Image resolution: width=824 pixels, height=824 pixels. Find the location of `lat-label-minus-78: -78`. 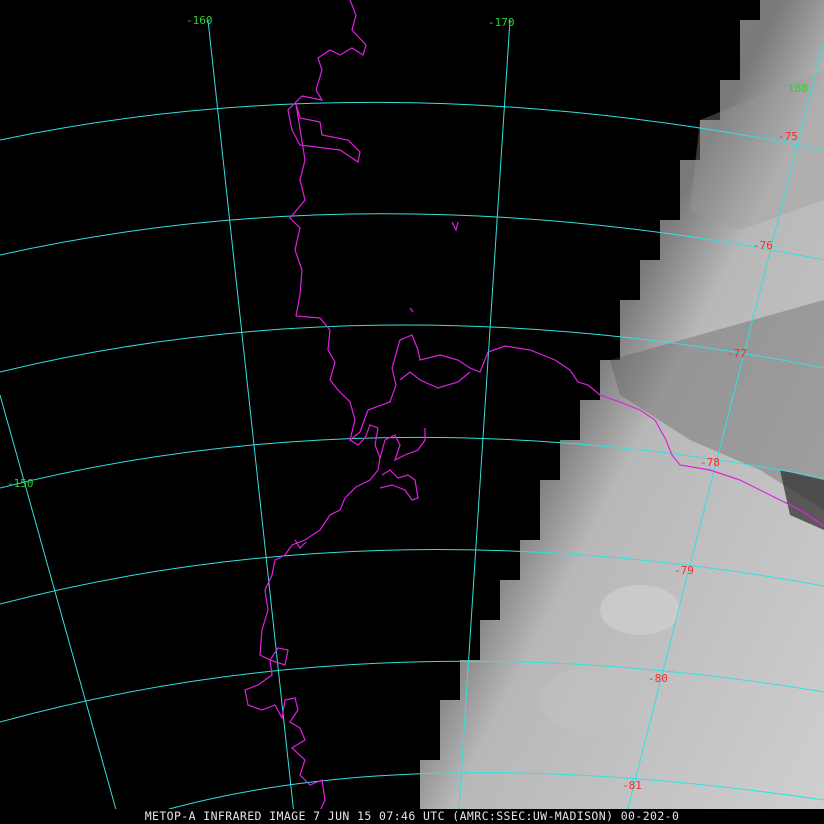

lat-label-minus-78: -78 is located at coordinates (710, 462).